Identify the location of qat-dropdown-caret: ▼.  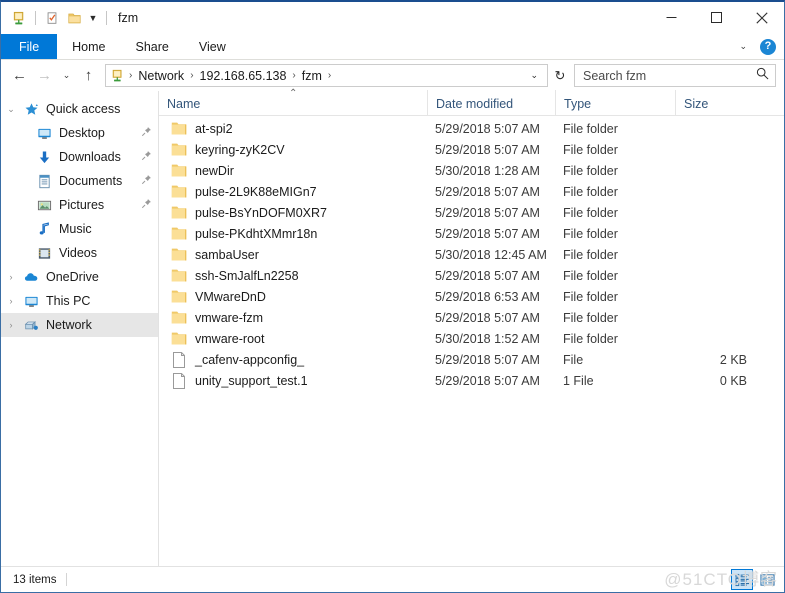
(93, 18).